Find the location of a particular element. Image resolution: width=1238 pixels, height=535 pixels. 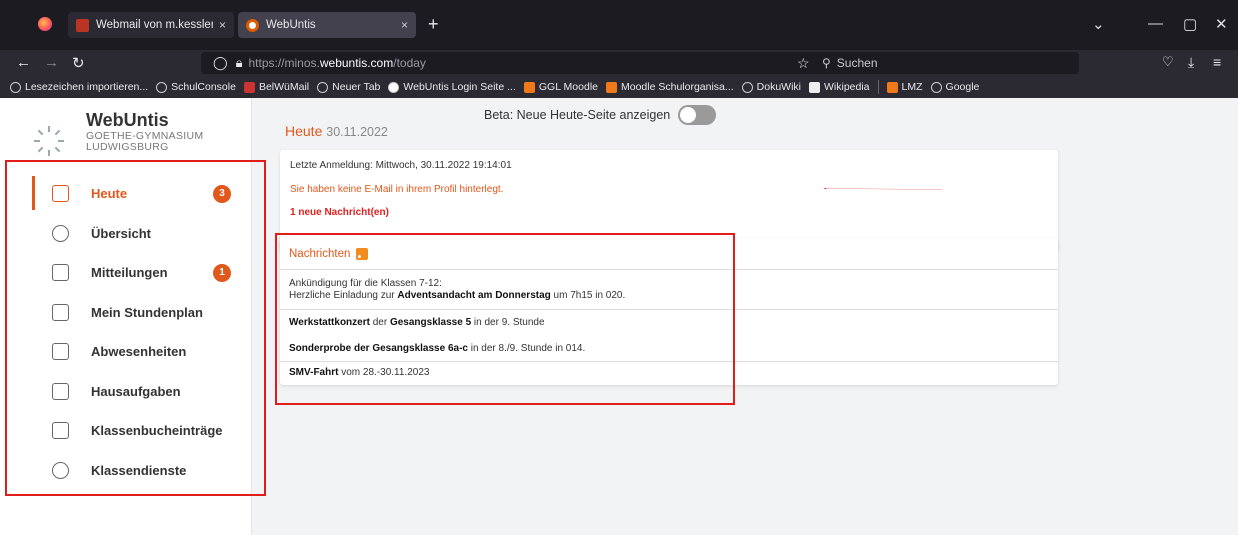

bookmark-dokuwiki: DokuWiki is located at coordinates (771, 87).